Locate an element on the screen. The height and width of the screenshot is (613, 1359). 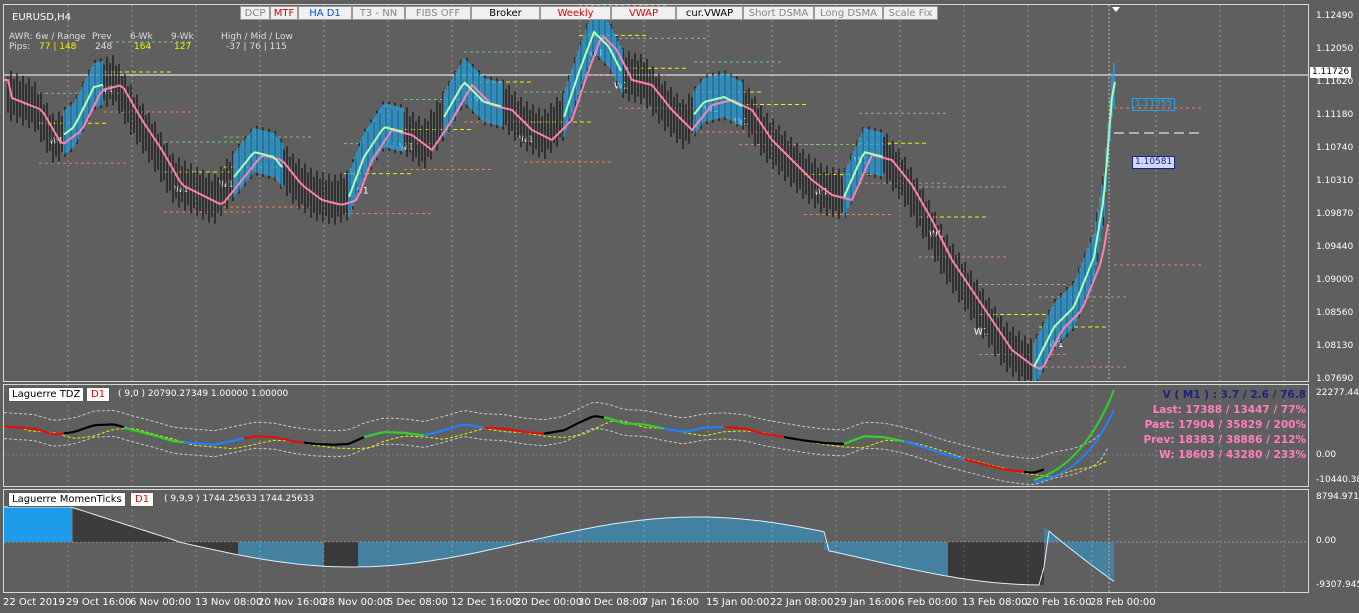
time-axis-label: 13 Nov 08:00 is located at coordinates (229, 602).